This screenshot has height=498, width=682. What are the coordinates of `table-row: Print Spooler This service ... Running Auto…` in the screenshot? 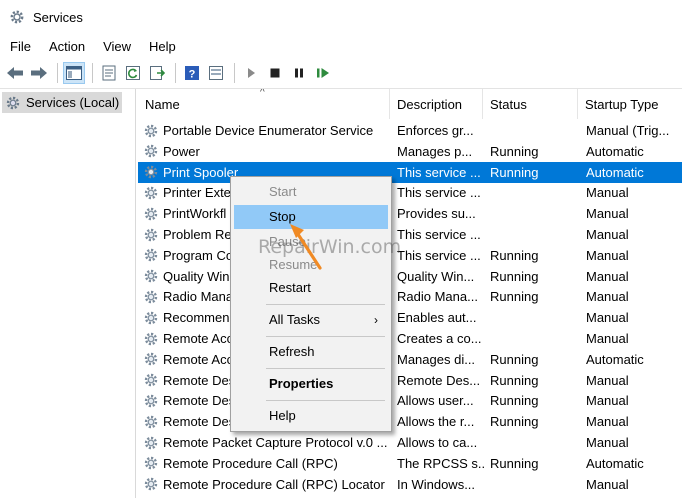 It's located at (410, 172).